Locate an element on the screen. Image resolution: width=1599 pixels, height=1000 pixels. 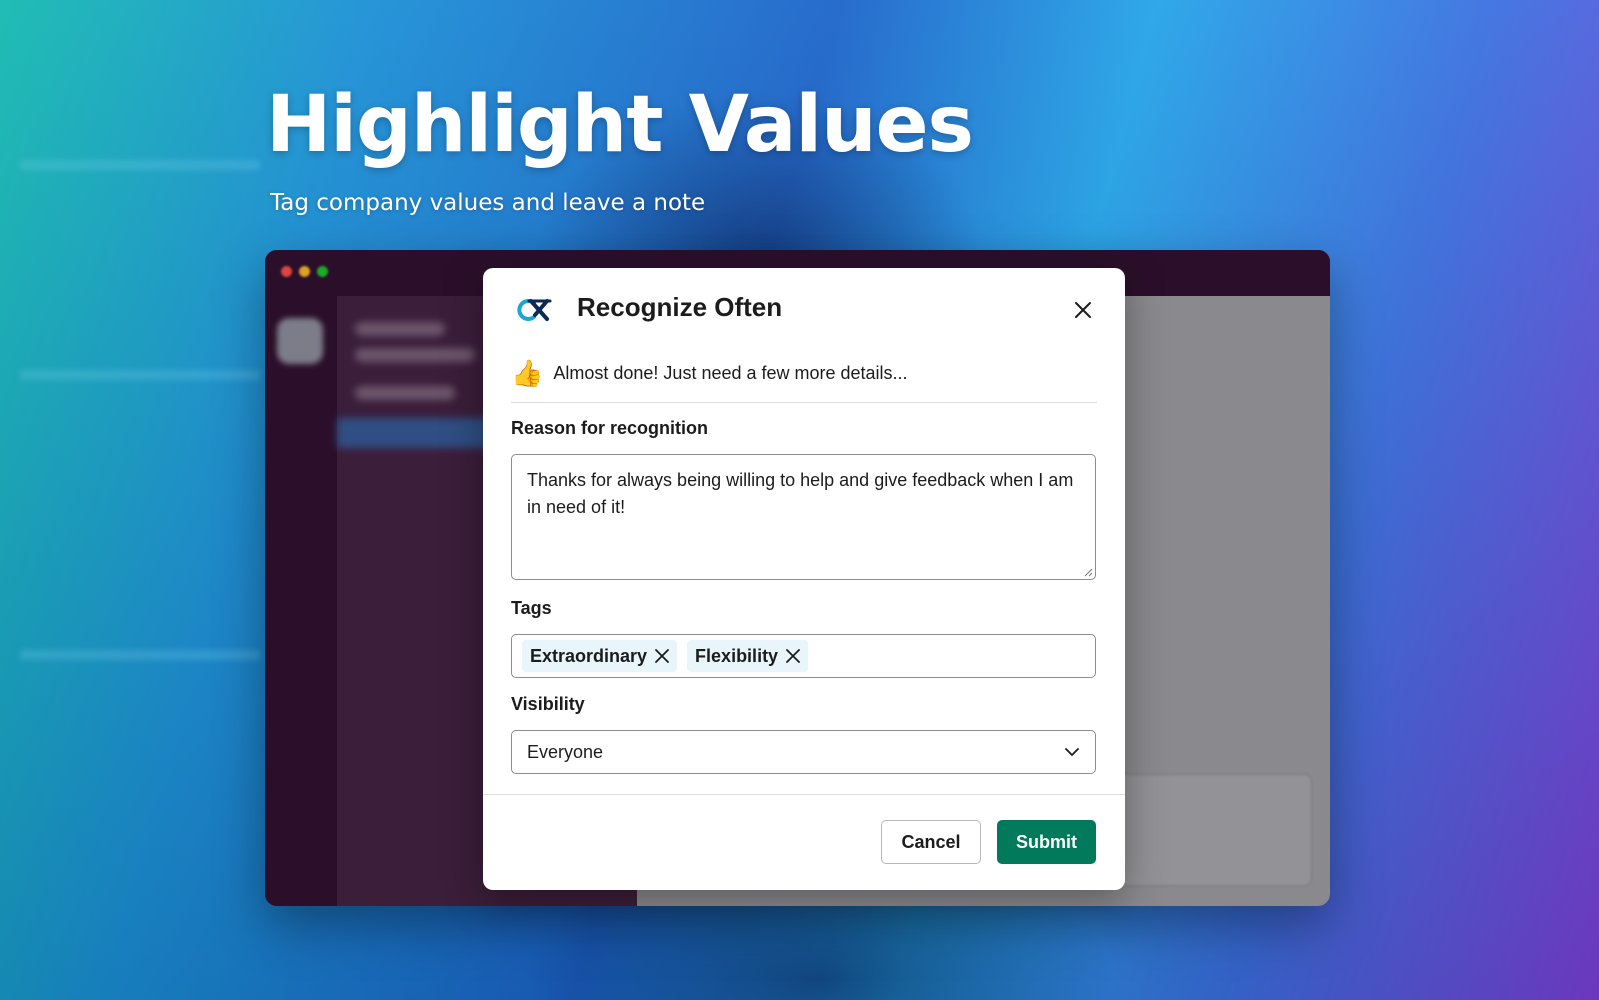
visibility-selected-value: Everyone is located at coordinates (565, 751).